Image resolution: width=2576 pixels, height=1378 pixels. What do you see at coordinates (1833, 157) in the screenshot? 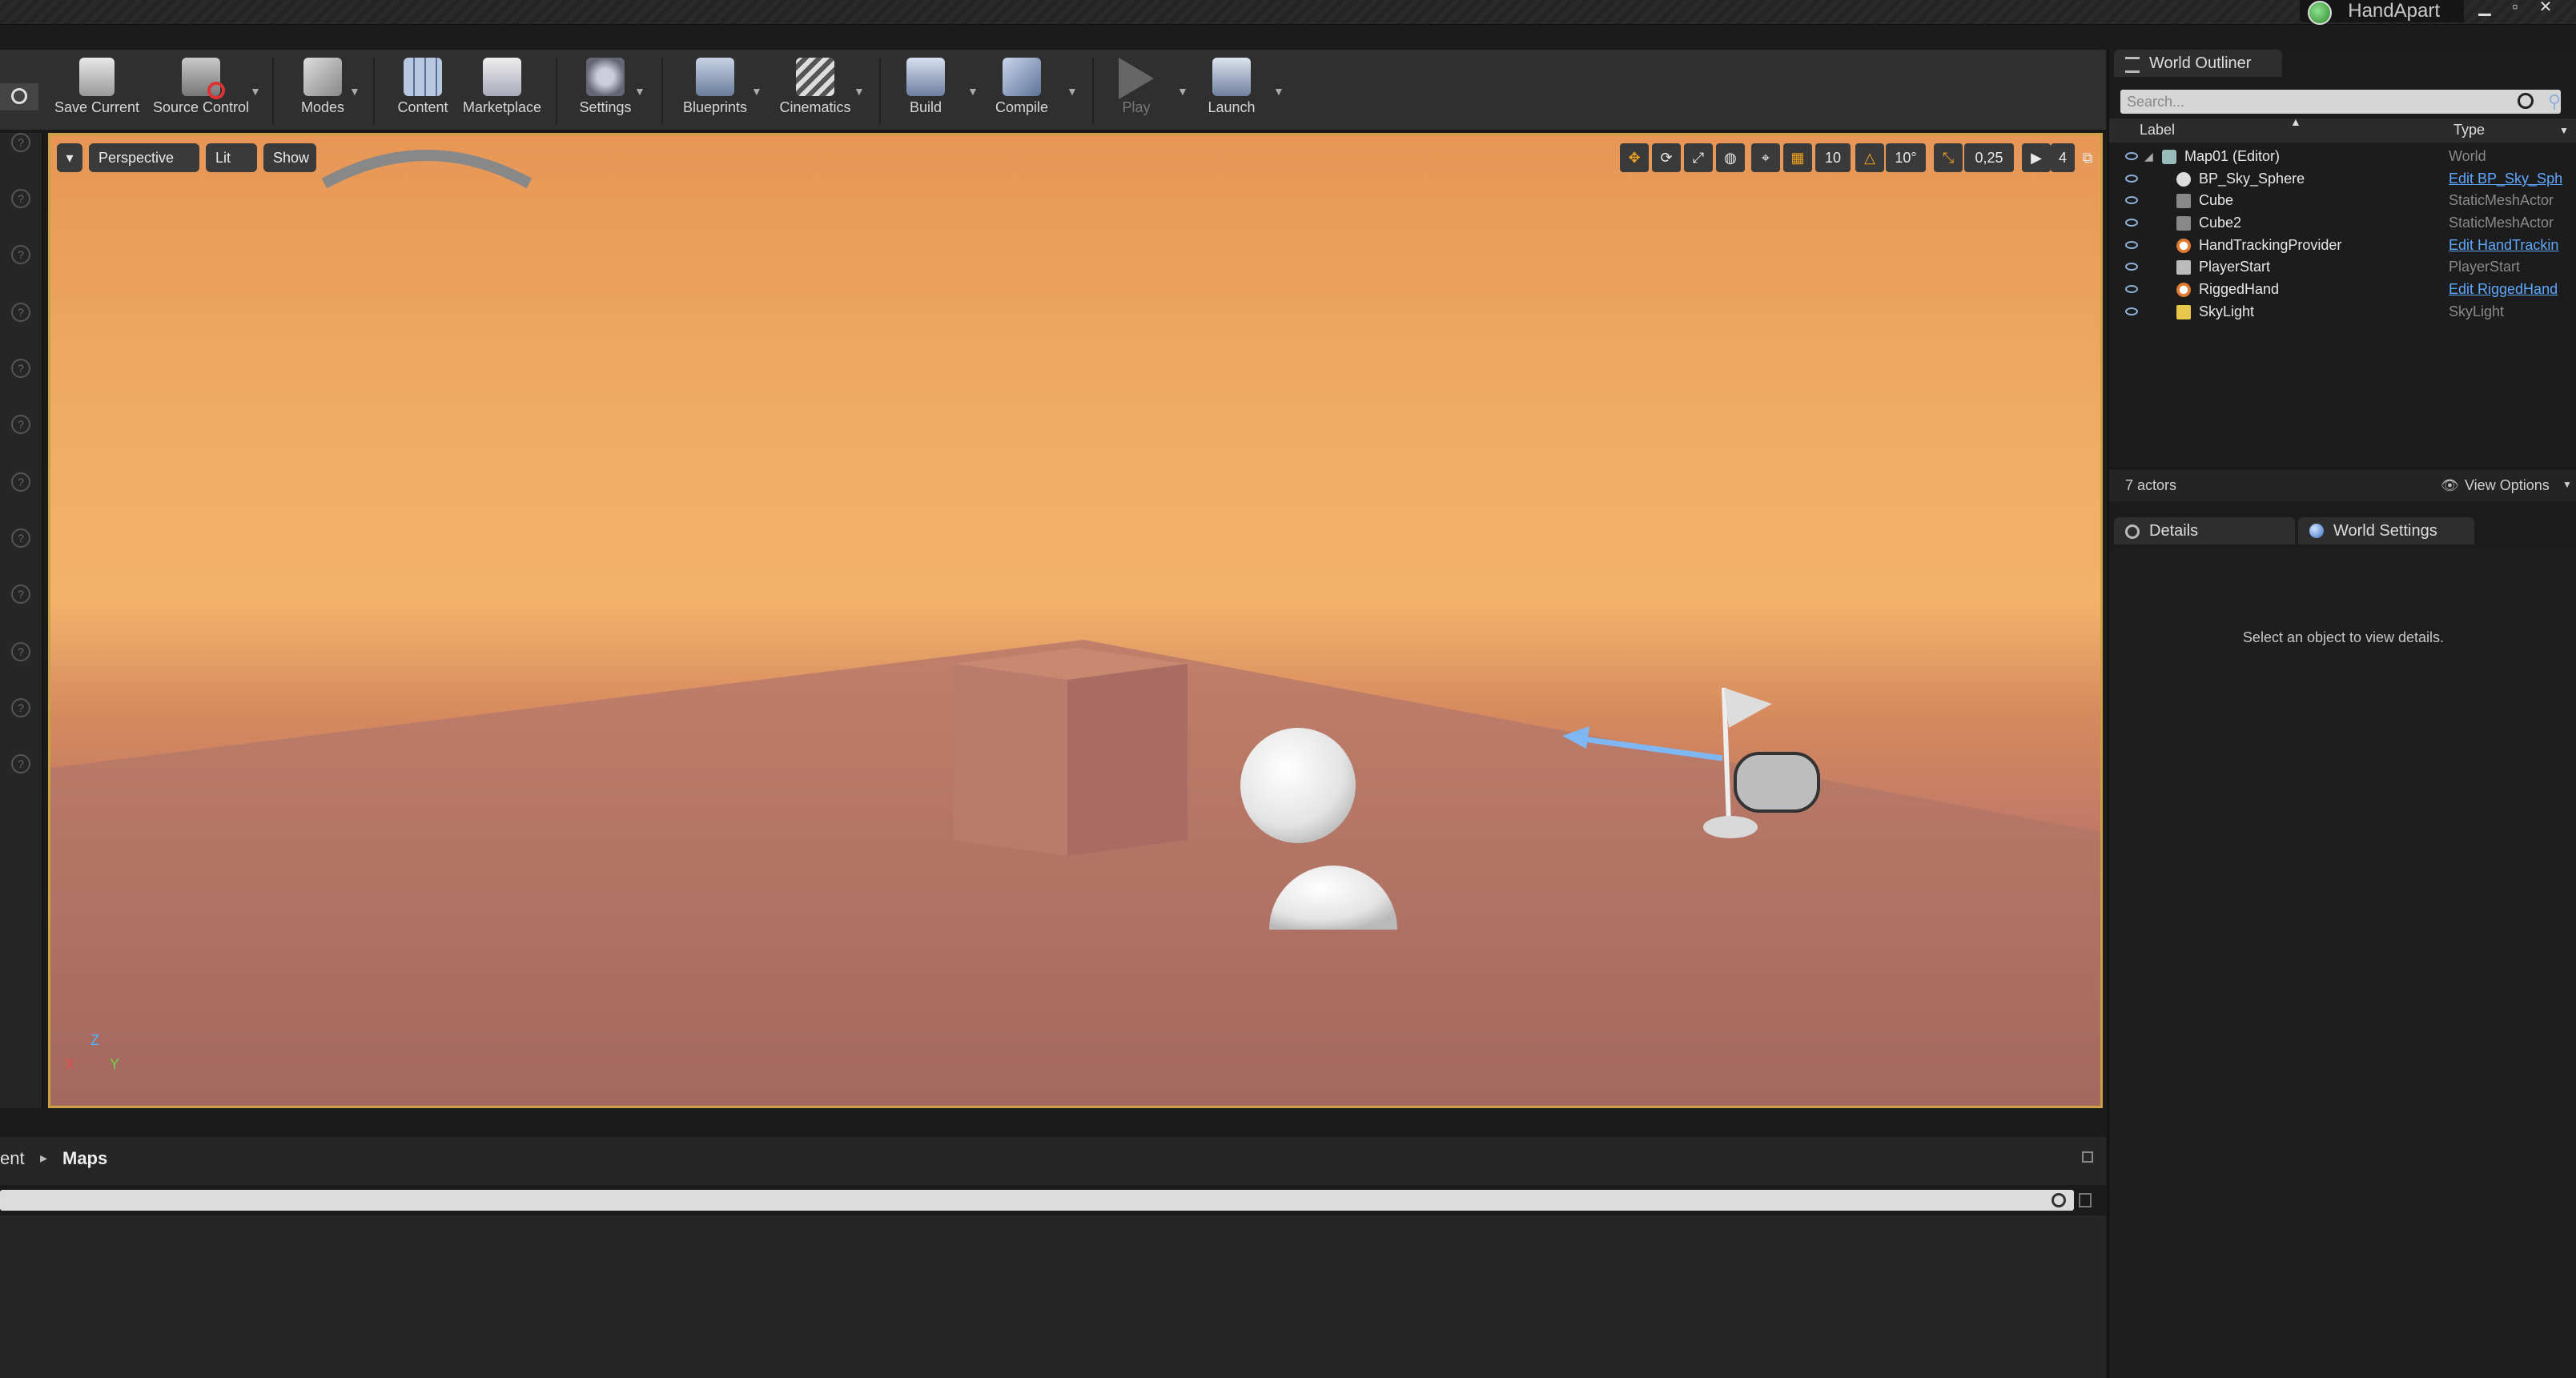
I see `grid-snap-value: 10` at bounding box center [1833, 157].